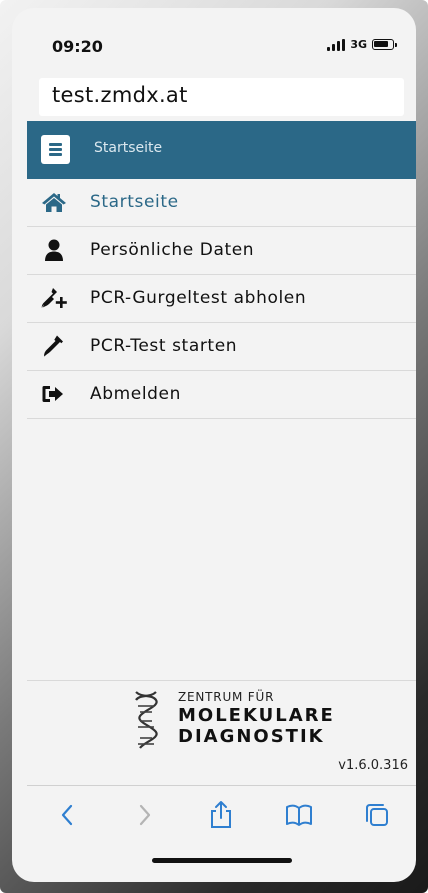 The width and height of the screenshot is (428, 893). What do you see at coordinates (221, 203) in the screenshot?
I see `nav-item-startseite: Startseite` at bounding box center [221, 203].